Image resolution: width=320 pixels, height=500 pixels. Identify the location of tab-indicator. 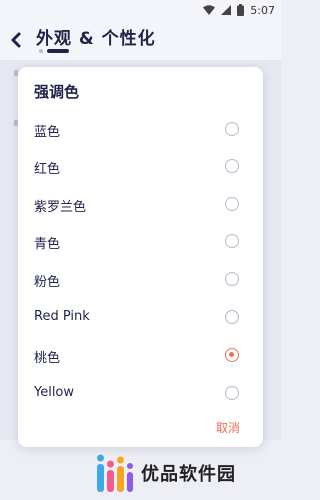
(54, 51).